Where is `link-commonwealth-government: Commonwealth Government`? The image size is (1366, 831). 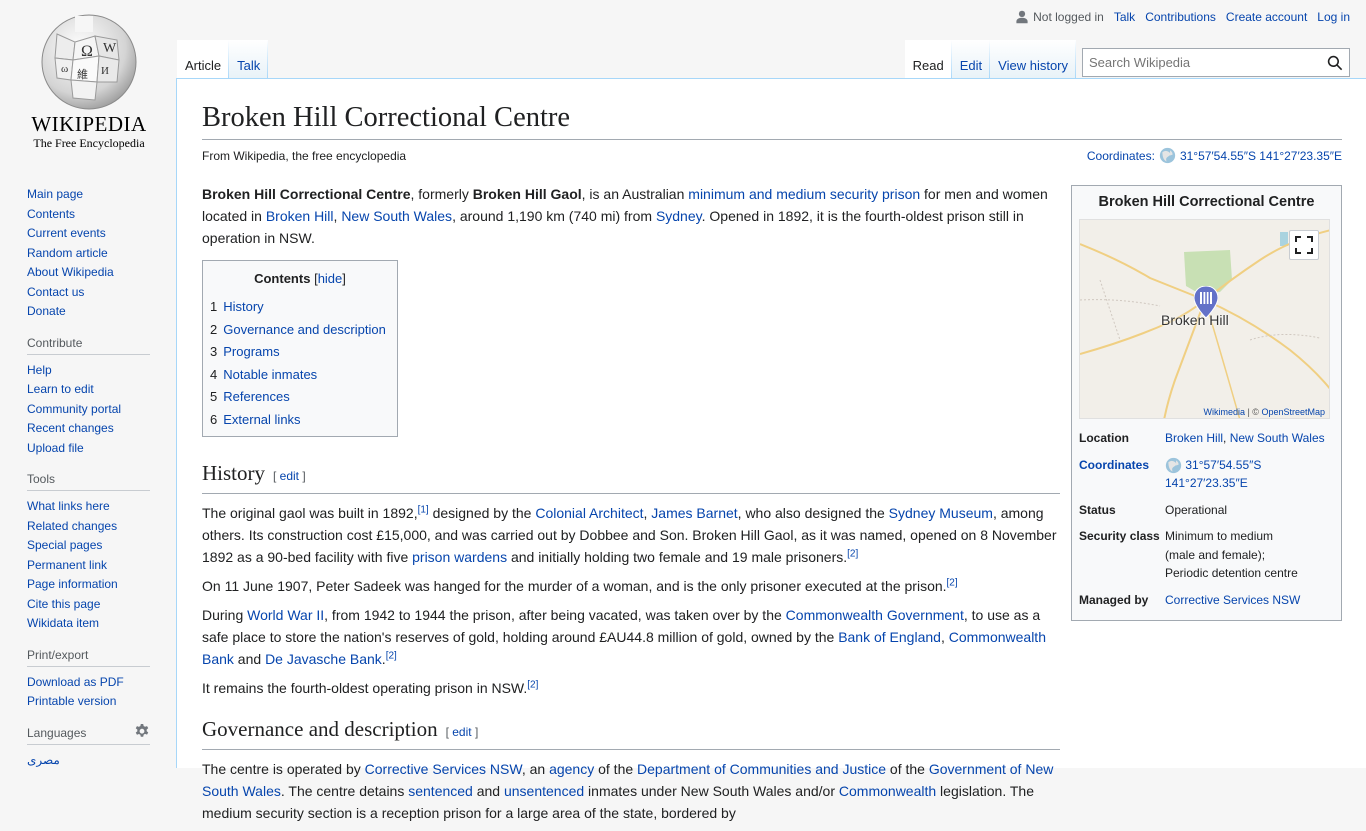
link-commonwealth-government: Commonwealth Government is located at coordinates (875, 615).